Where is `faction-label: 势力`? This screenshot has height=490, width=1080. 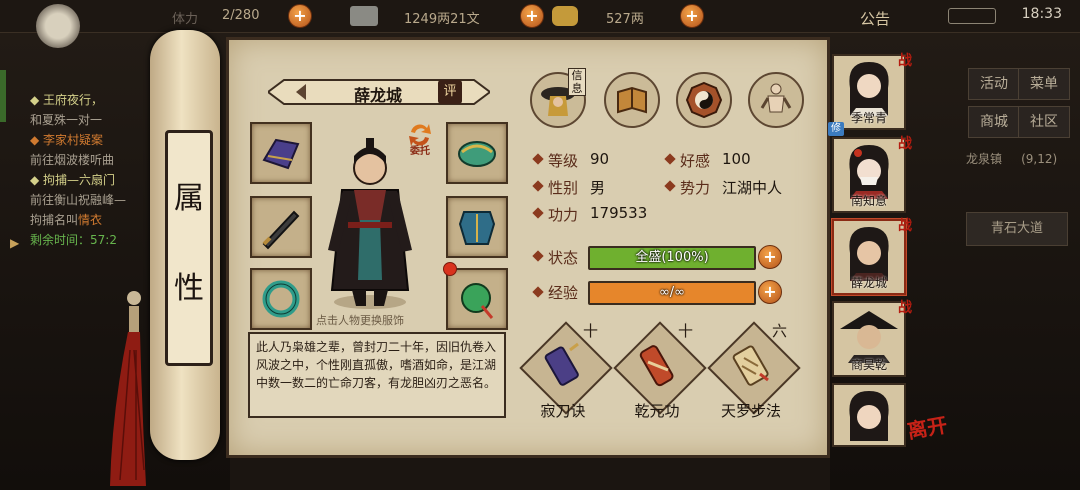 faction-label: 势力 is located at coordinates (695, 188).